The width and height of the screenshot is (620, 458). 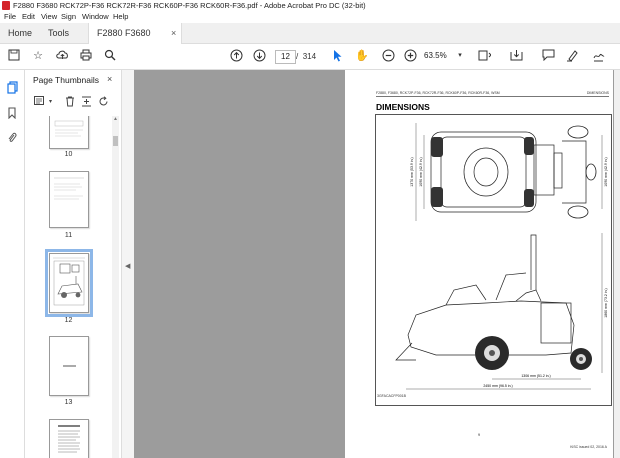 What do you see at coordinates (391, 396) in the screenshot?
I see `figure-code: 3GFACACFP001B` at bounding box center [391, 396].